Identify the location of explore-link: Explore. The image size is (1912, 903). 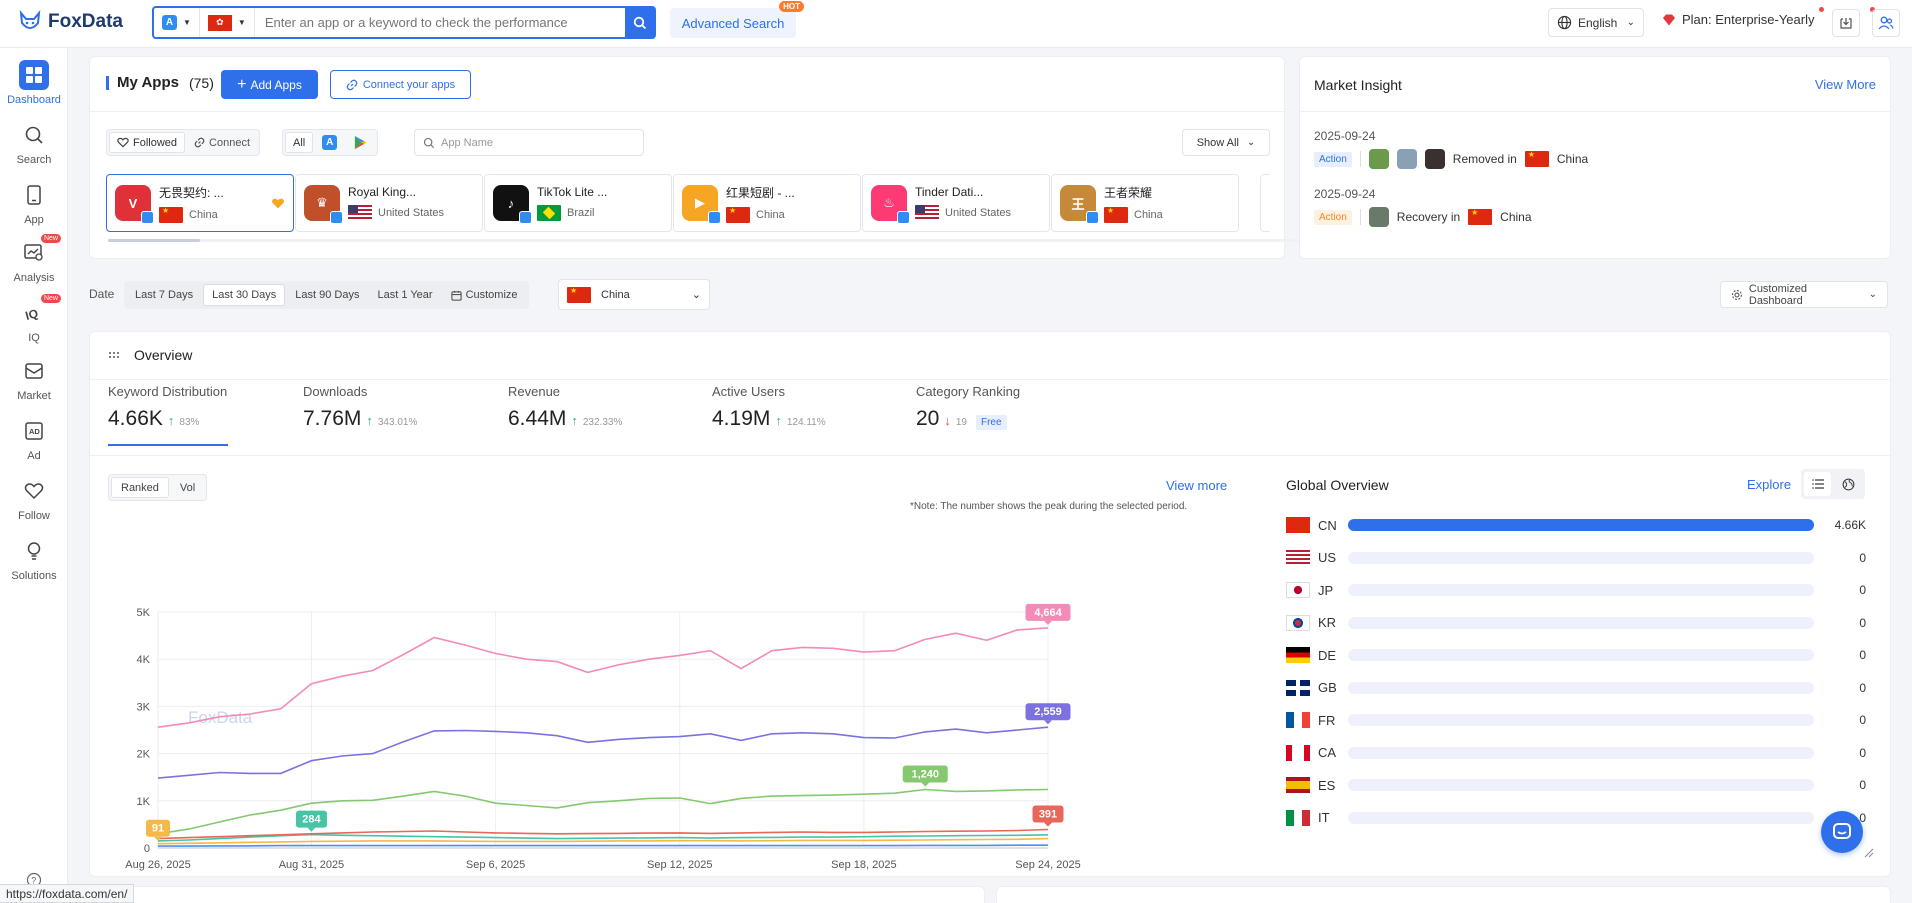
(1769, 484).